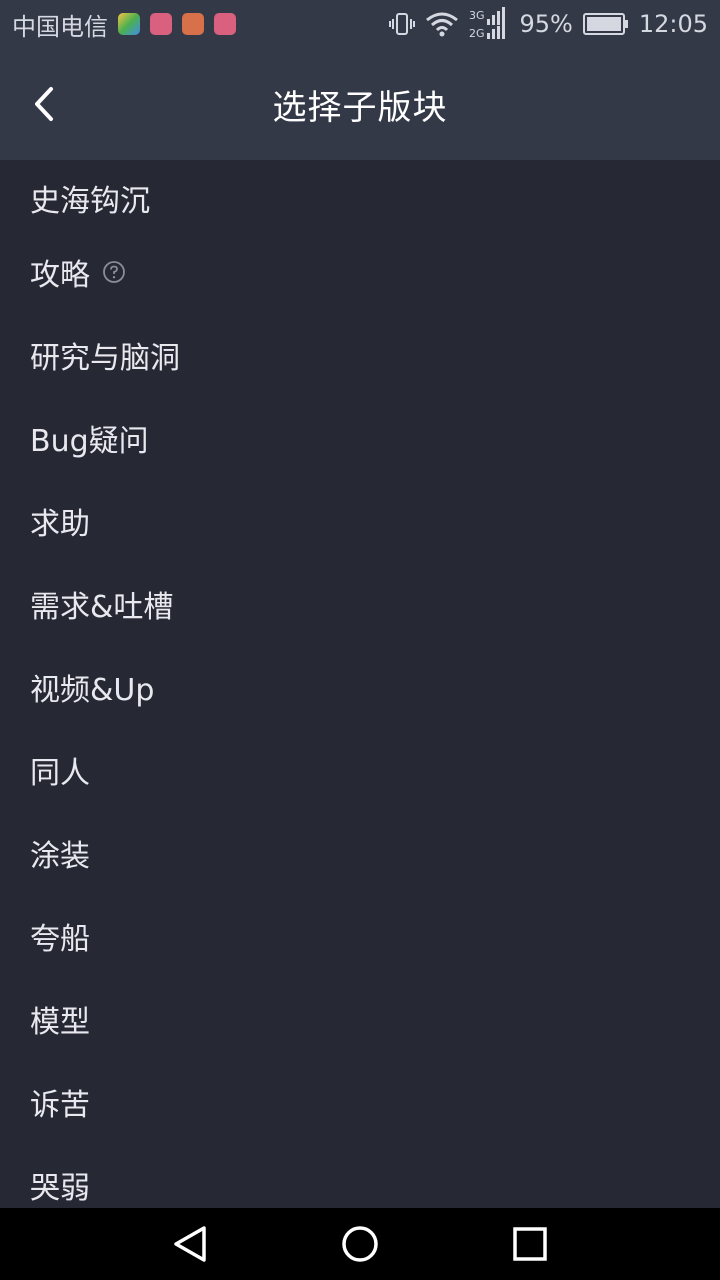 The width and height of the screenshot is (720, 1280). I want to click on list-item: Bug疑问, so click(360, 437).